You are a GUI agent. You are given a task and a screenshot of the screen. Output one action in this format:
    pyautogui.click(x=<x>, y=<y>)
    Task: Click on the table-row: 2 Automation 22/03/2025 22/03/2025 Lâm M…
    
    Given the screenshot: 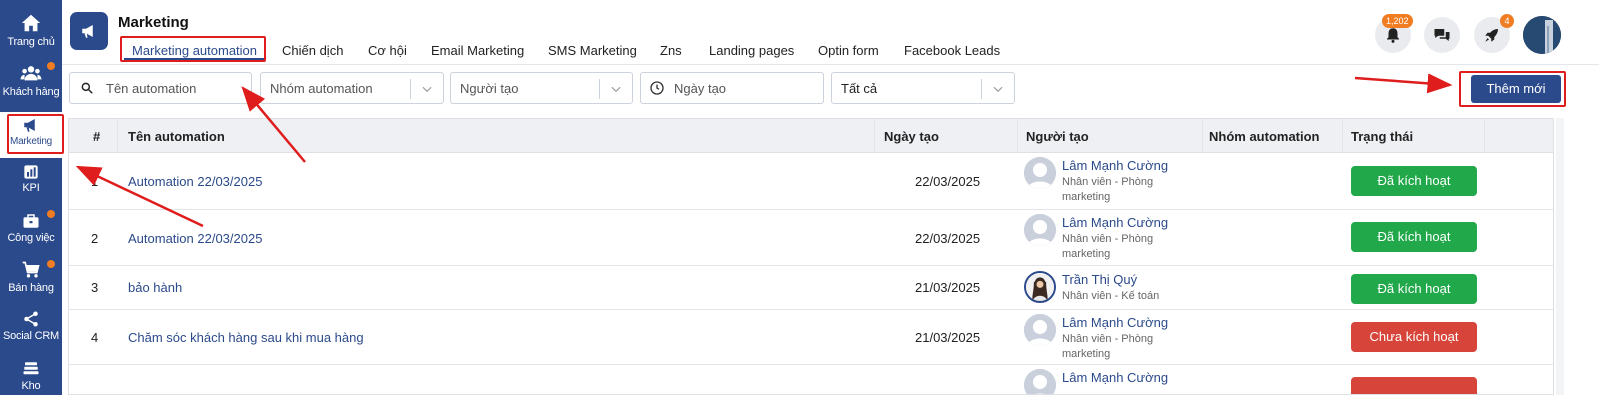 What is the action you would take?
    pyautogui.click(x=811, y=238)
    